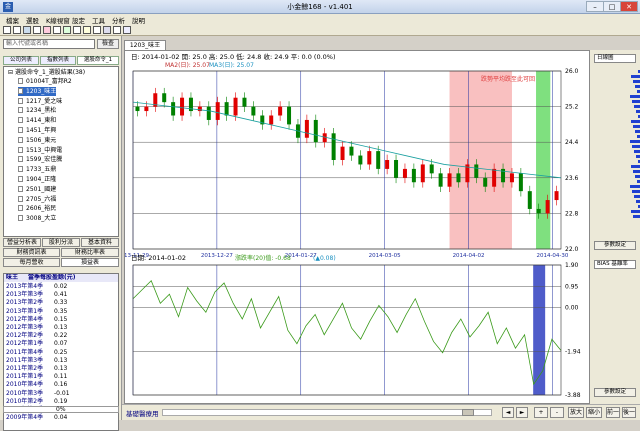 Image resolution: width=640 pixels, height=431 pixels. What do you see at coordinates (117, 30) in the screenshot?
I see `settings-icon` at bounding box center [117, 30].